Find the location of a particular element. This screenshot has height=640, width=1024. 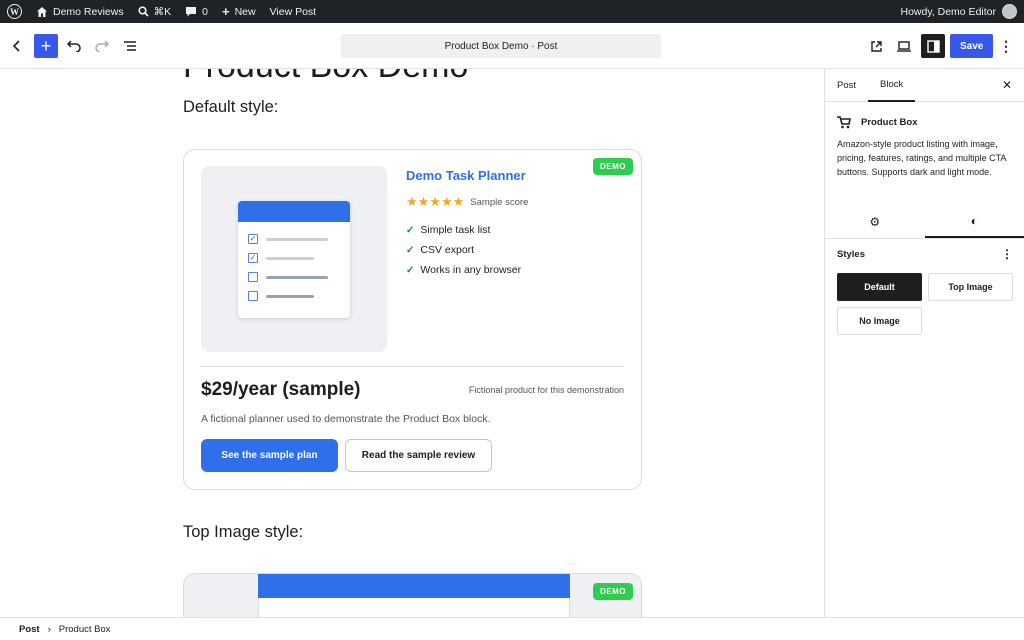

wordpress-logo-icon: W is located at coordinates (14, 11).